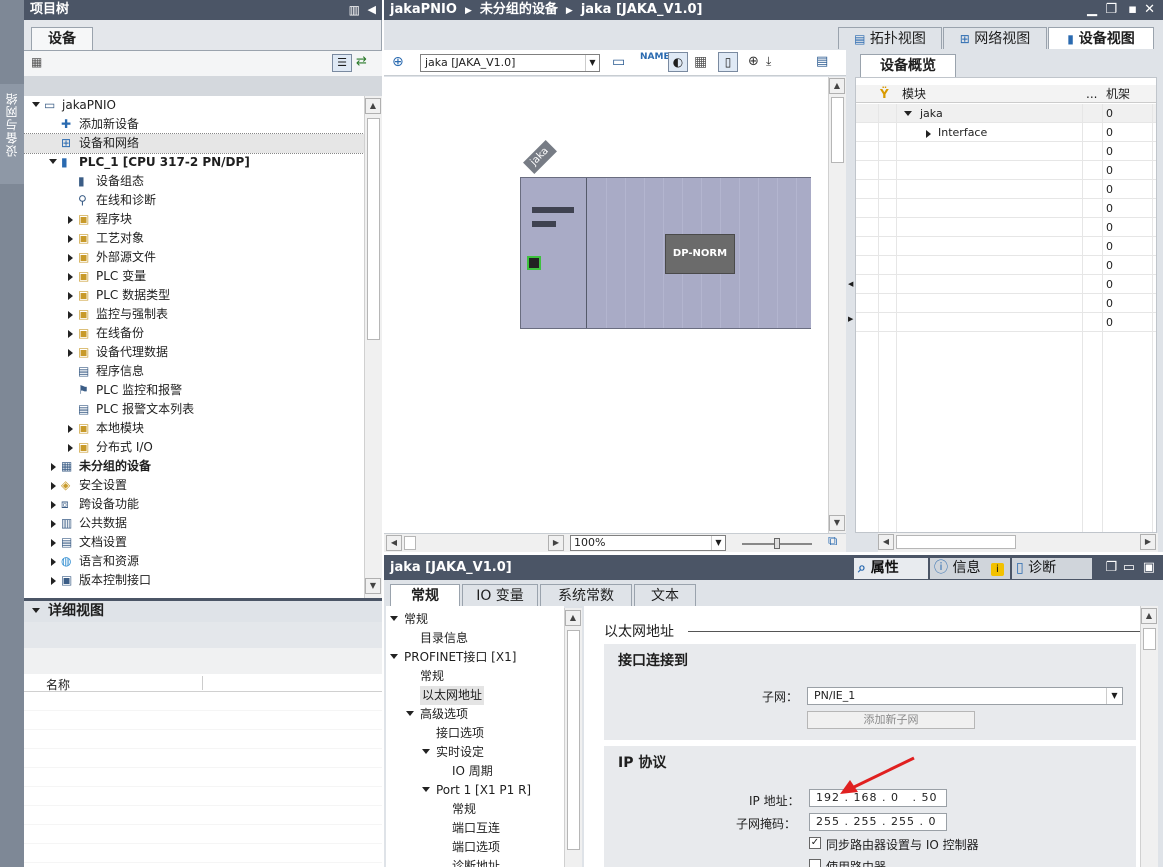  What do you see at coordinates (618, 62) in the screenshot?
I see `show-module-icon: ▭` at bounding box center [618, 62].